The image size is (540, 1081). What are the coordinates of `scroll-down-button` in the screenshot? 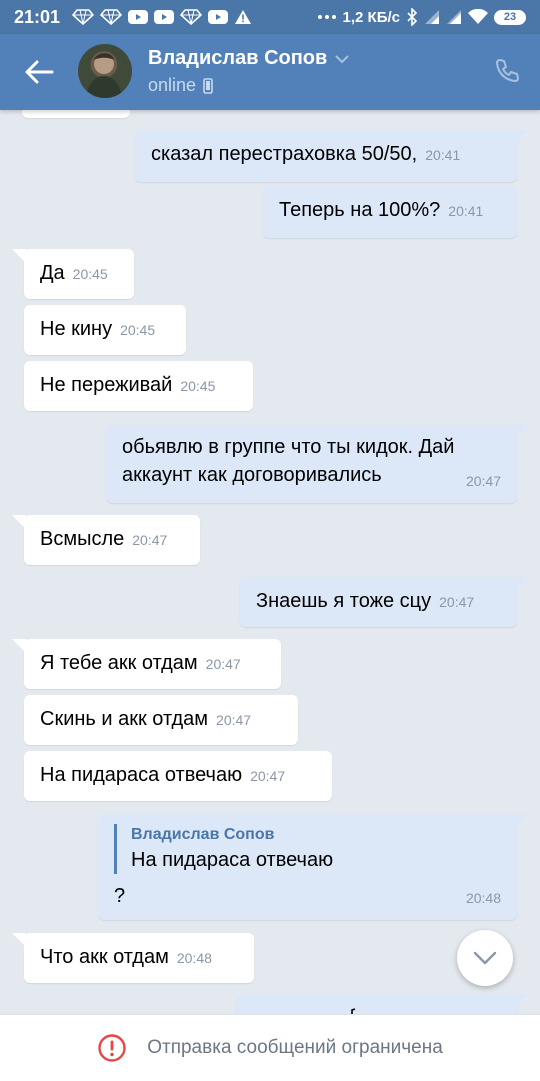 It's located at (485, 958).